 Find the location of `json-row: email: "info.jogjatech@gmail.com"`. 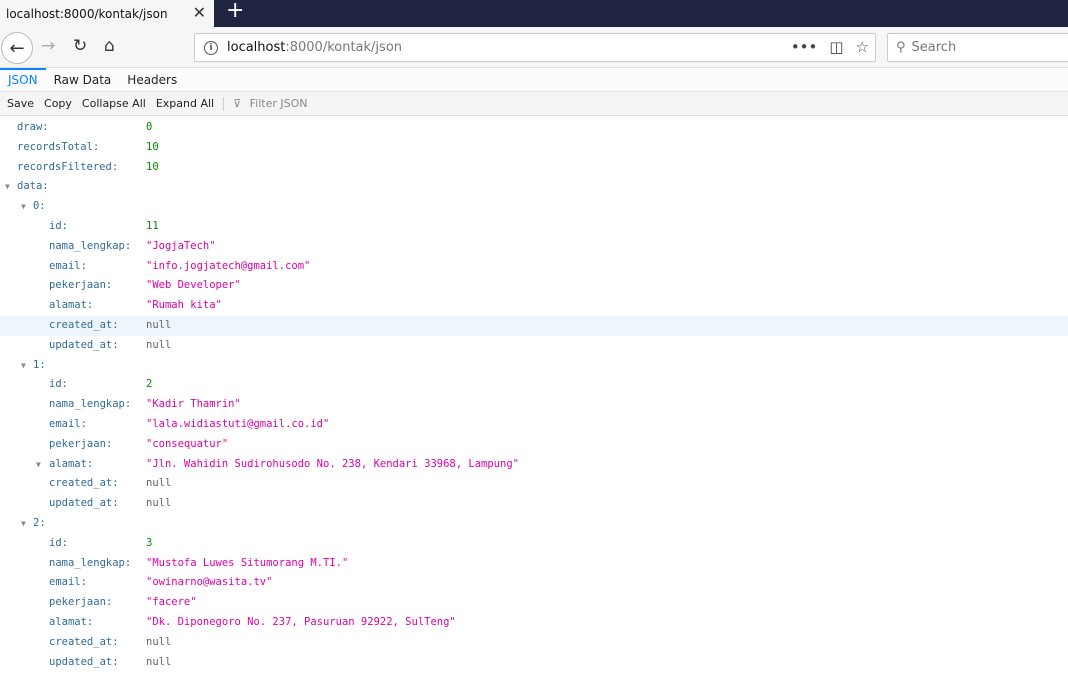

json-row: email: "info.jogjatech@gmail.com" is located at coordinates (534, 267).